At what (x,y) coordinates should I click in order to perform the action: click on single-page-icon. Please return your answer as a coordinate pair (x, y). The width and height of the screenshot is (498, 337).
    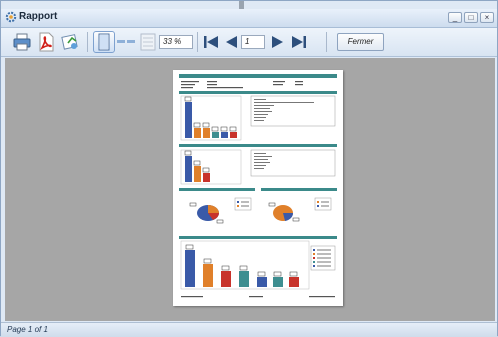
    Looking at the image, I should click on (104, 42).